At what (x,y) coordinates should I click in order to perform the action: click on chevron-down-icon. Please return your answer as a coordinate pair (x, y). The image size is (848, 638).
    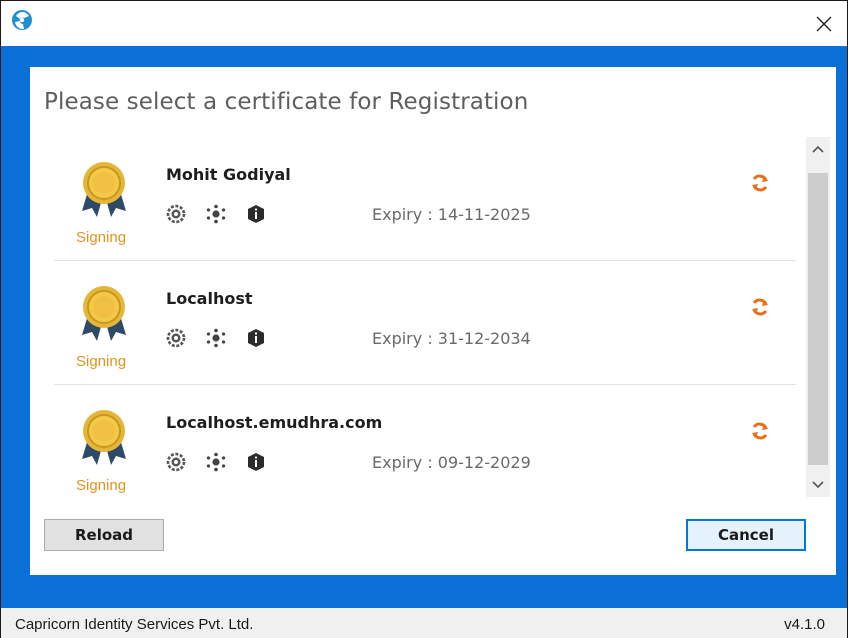
    Looking at the image, I should click on (818, 485).